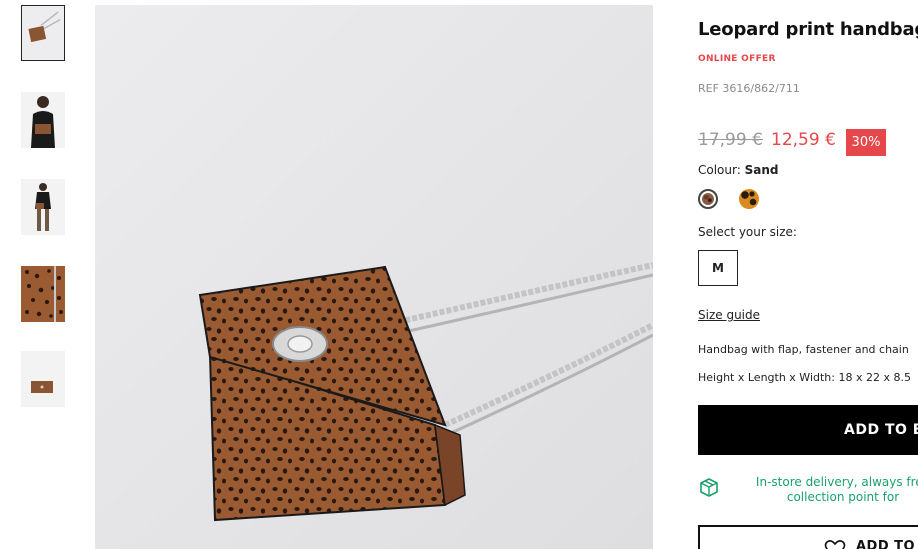 This screenshot has height=549, width=918. I want to click on product-reference: REF 3616/862/711, so click(749, 88).